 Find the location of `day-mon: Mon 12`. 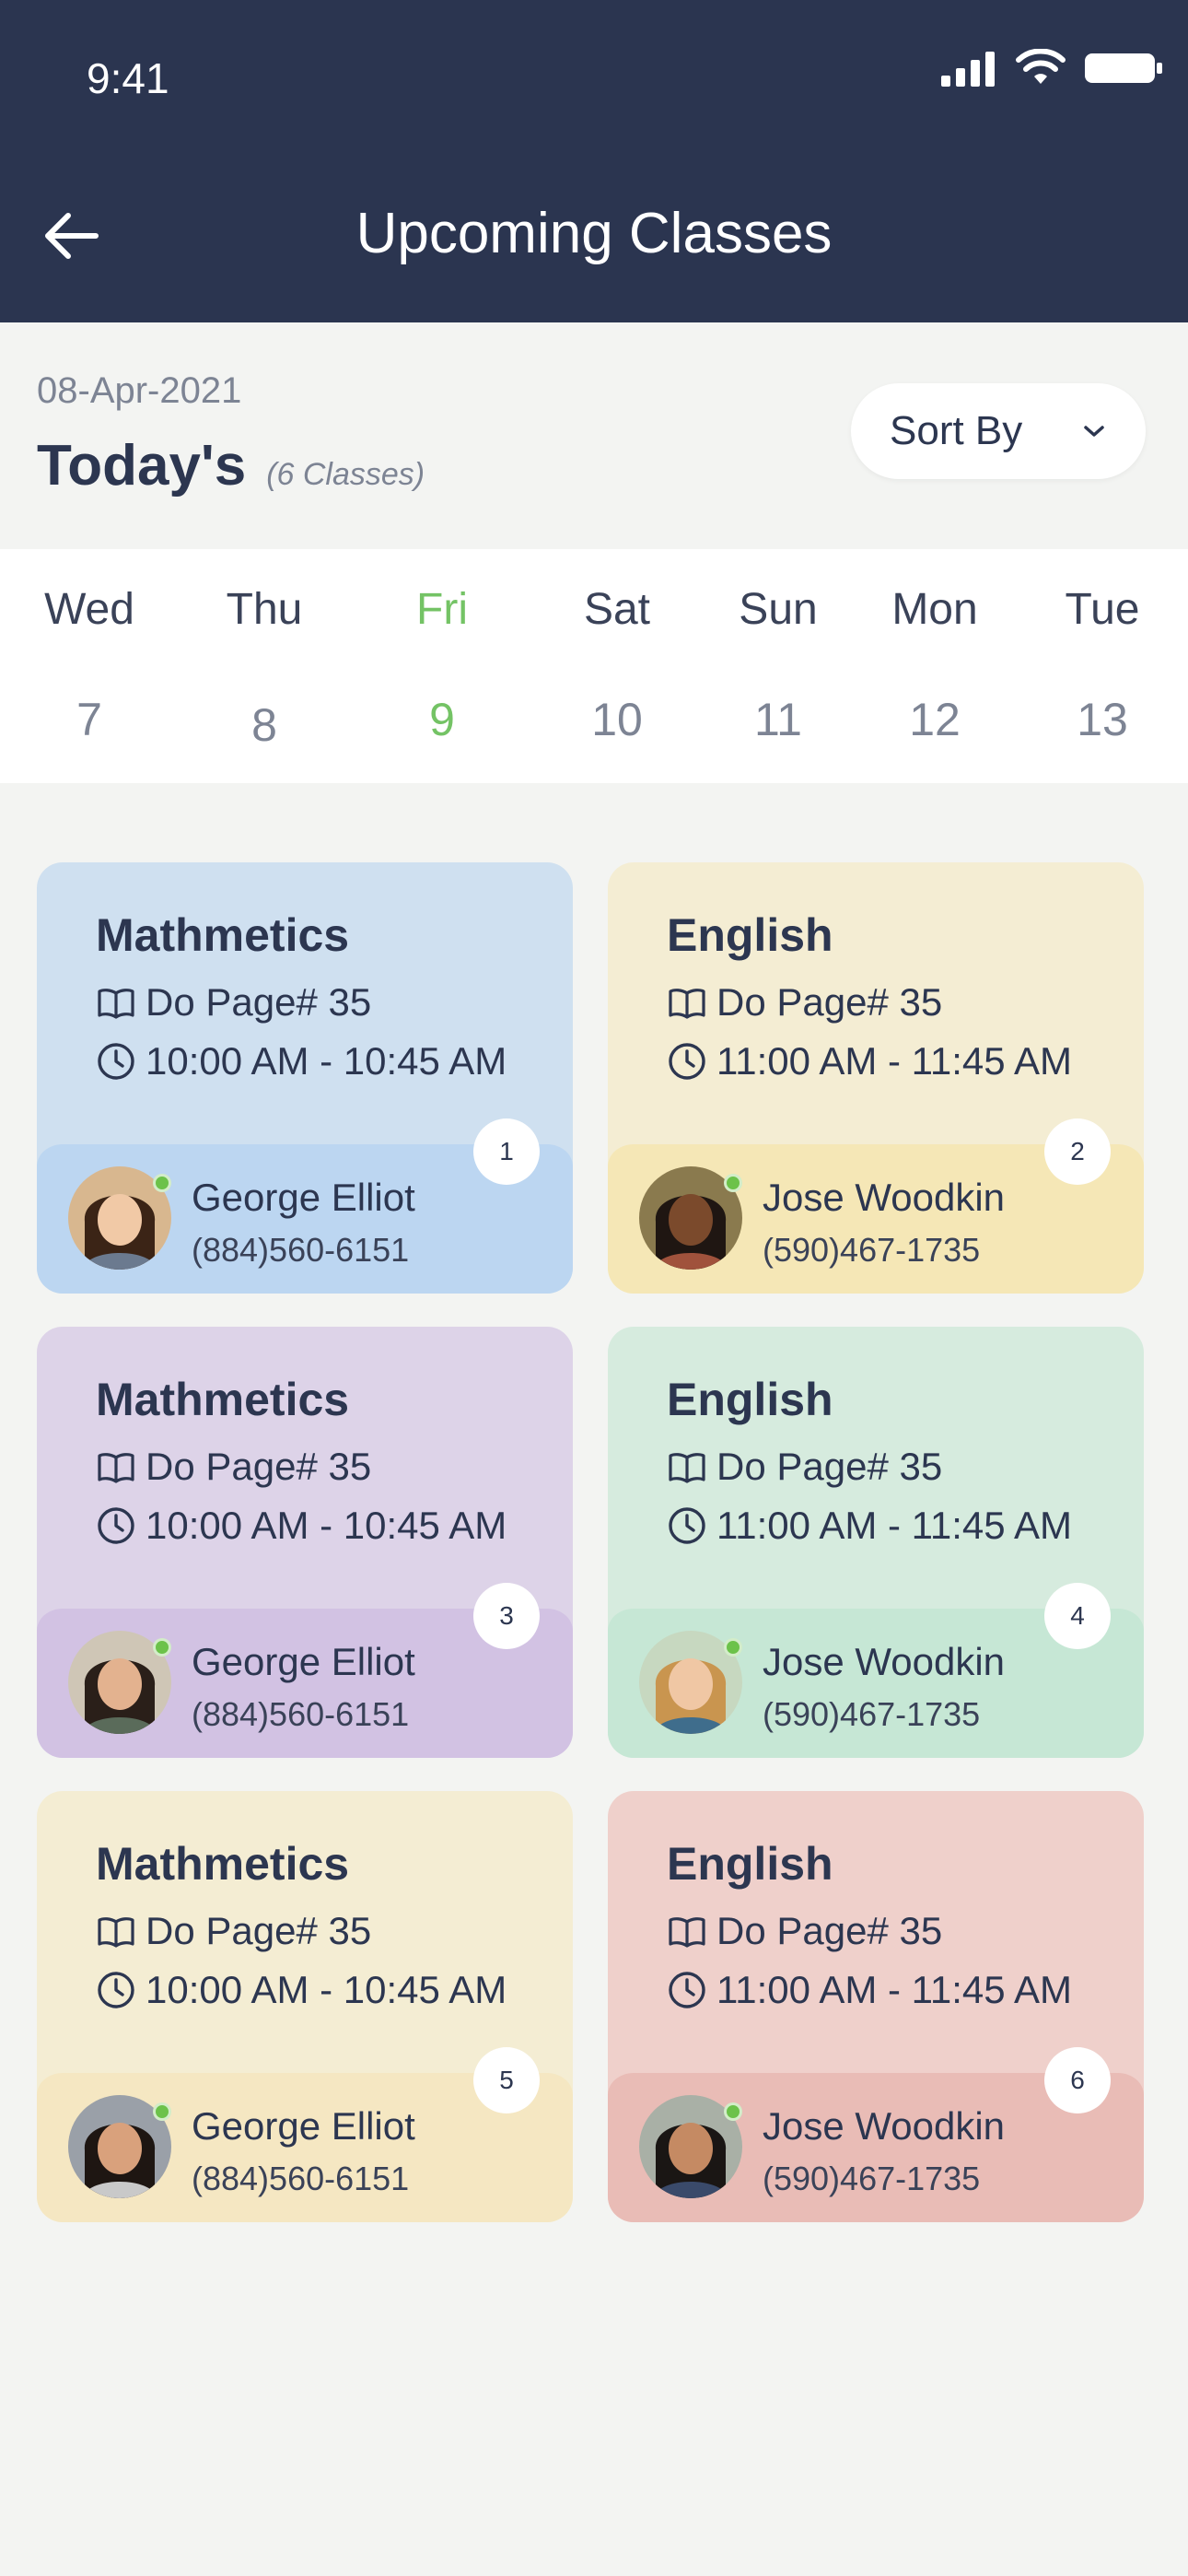

day-mon: Mon 12 is located at coordinates (934, 666).